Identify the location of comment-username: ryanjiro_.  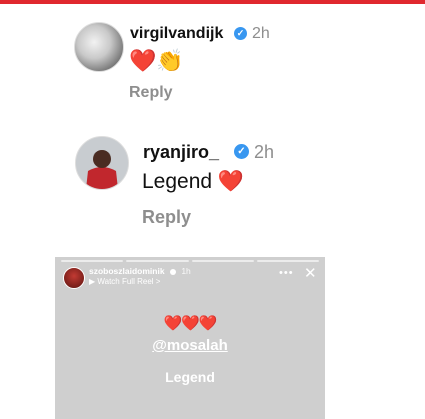
(181, 152).